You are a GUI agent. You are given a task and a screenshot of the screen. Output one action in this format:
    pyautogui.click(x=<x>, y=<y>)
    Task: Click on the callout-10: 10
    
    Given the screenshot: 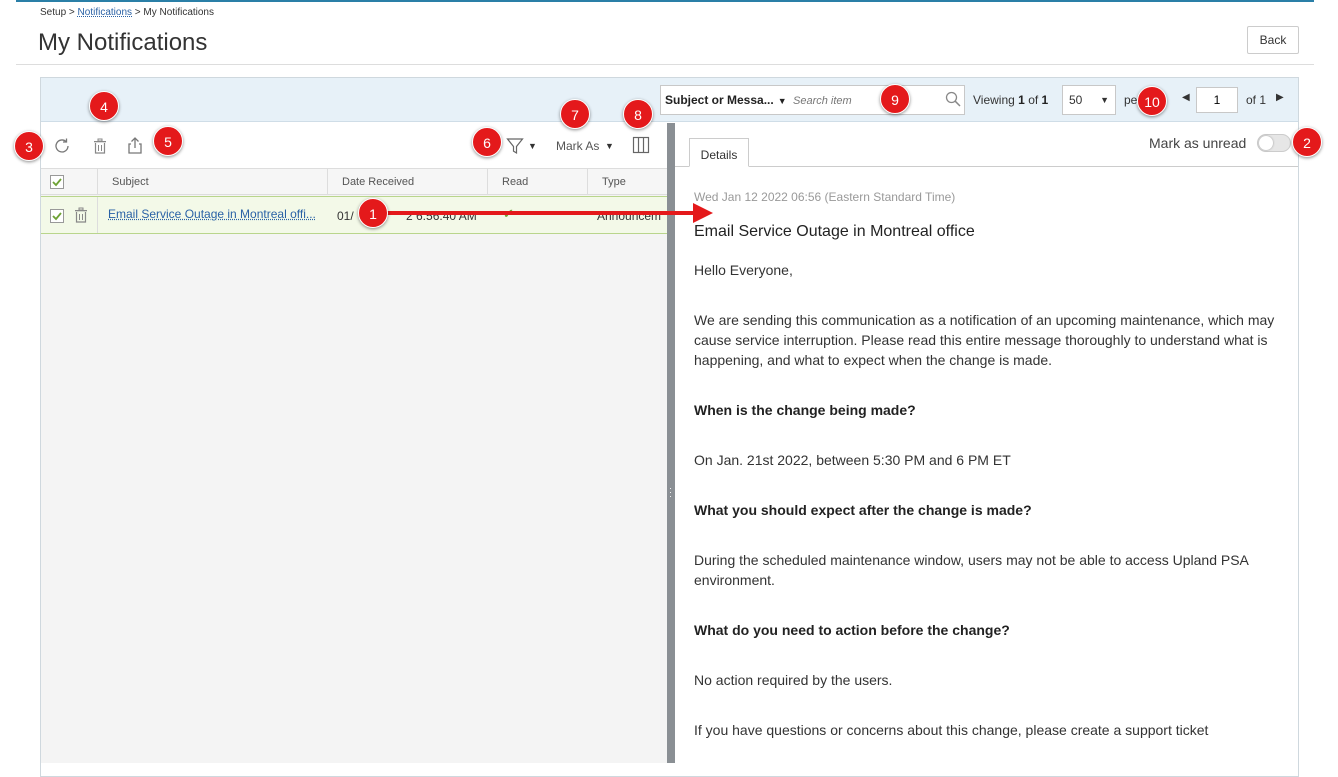 What is the action you would take?
    pyautogui.click(x=1152, y=101)
    